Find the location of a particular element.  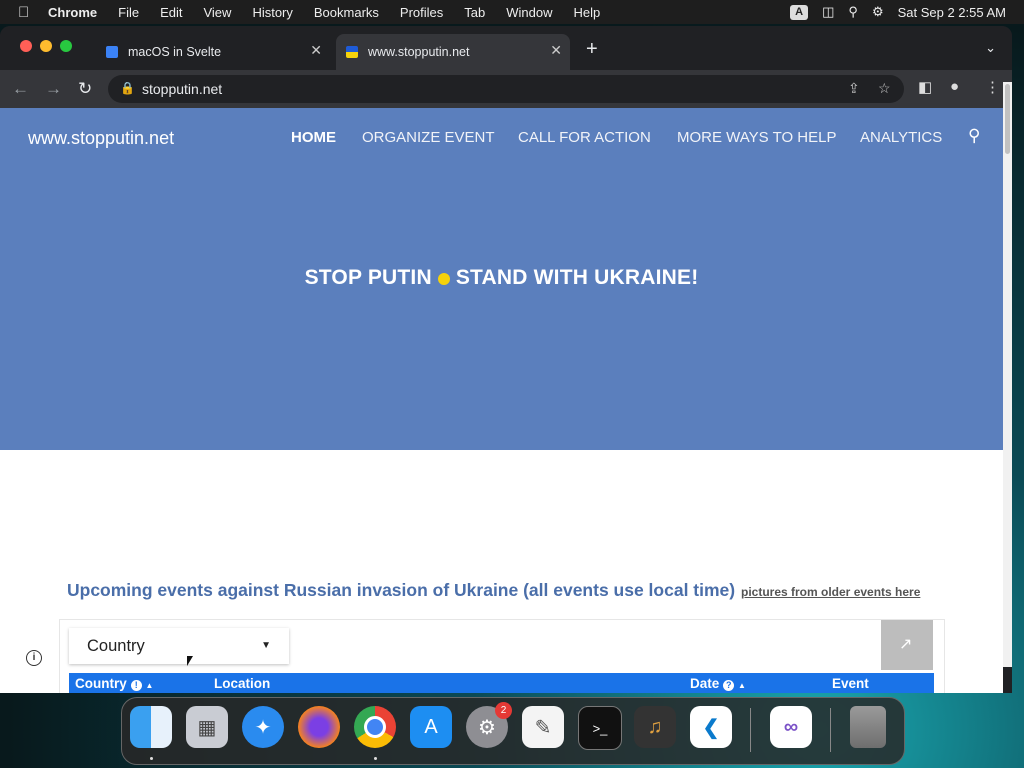

column-date: Date? ▲ is located at coordinates (718, 683).